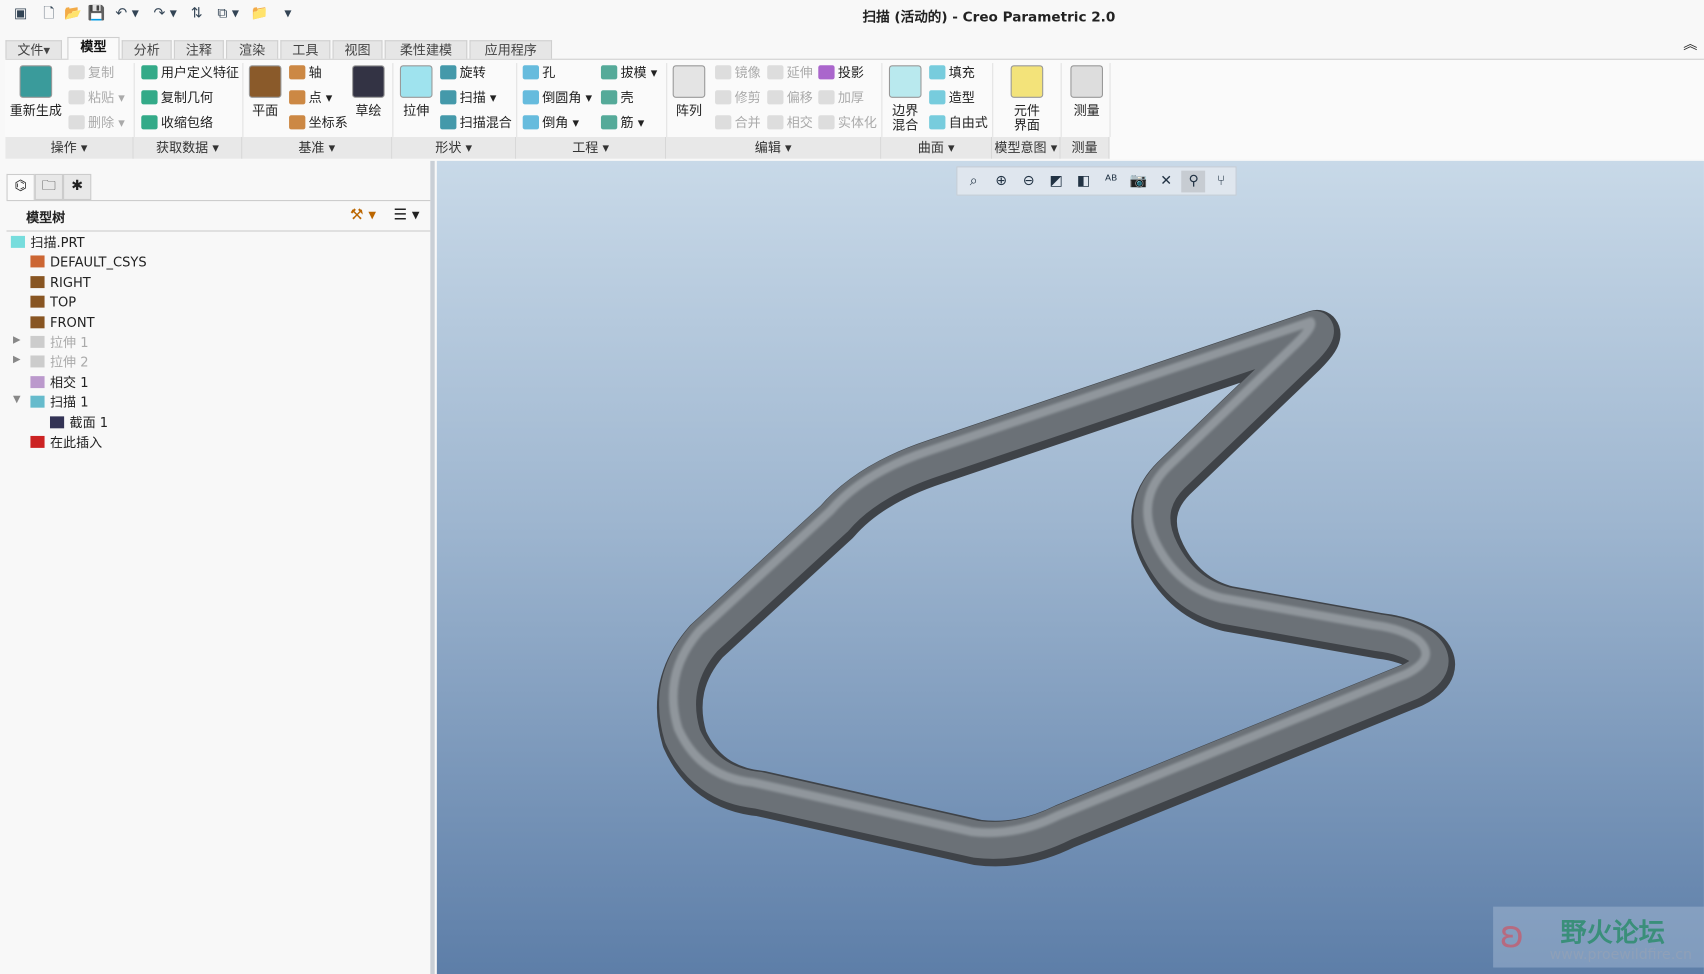 The width and height of the screenshot is (1704, 974). Describe the element at coordinates (73, 14) in the screenshot. I see `open-icon: 📂` at that location.